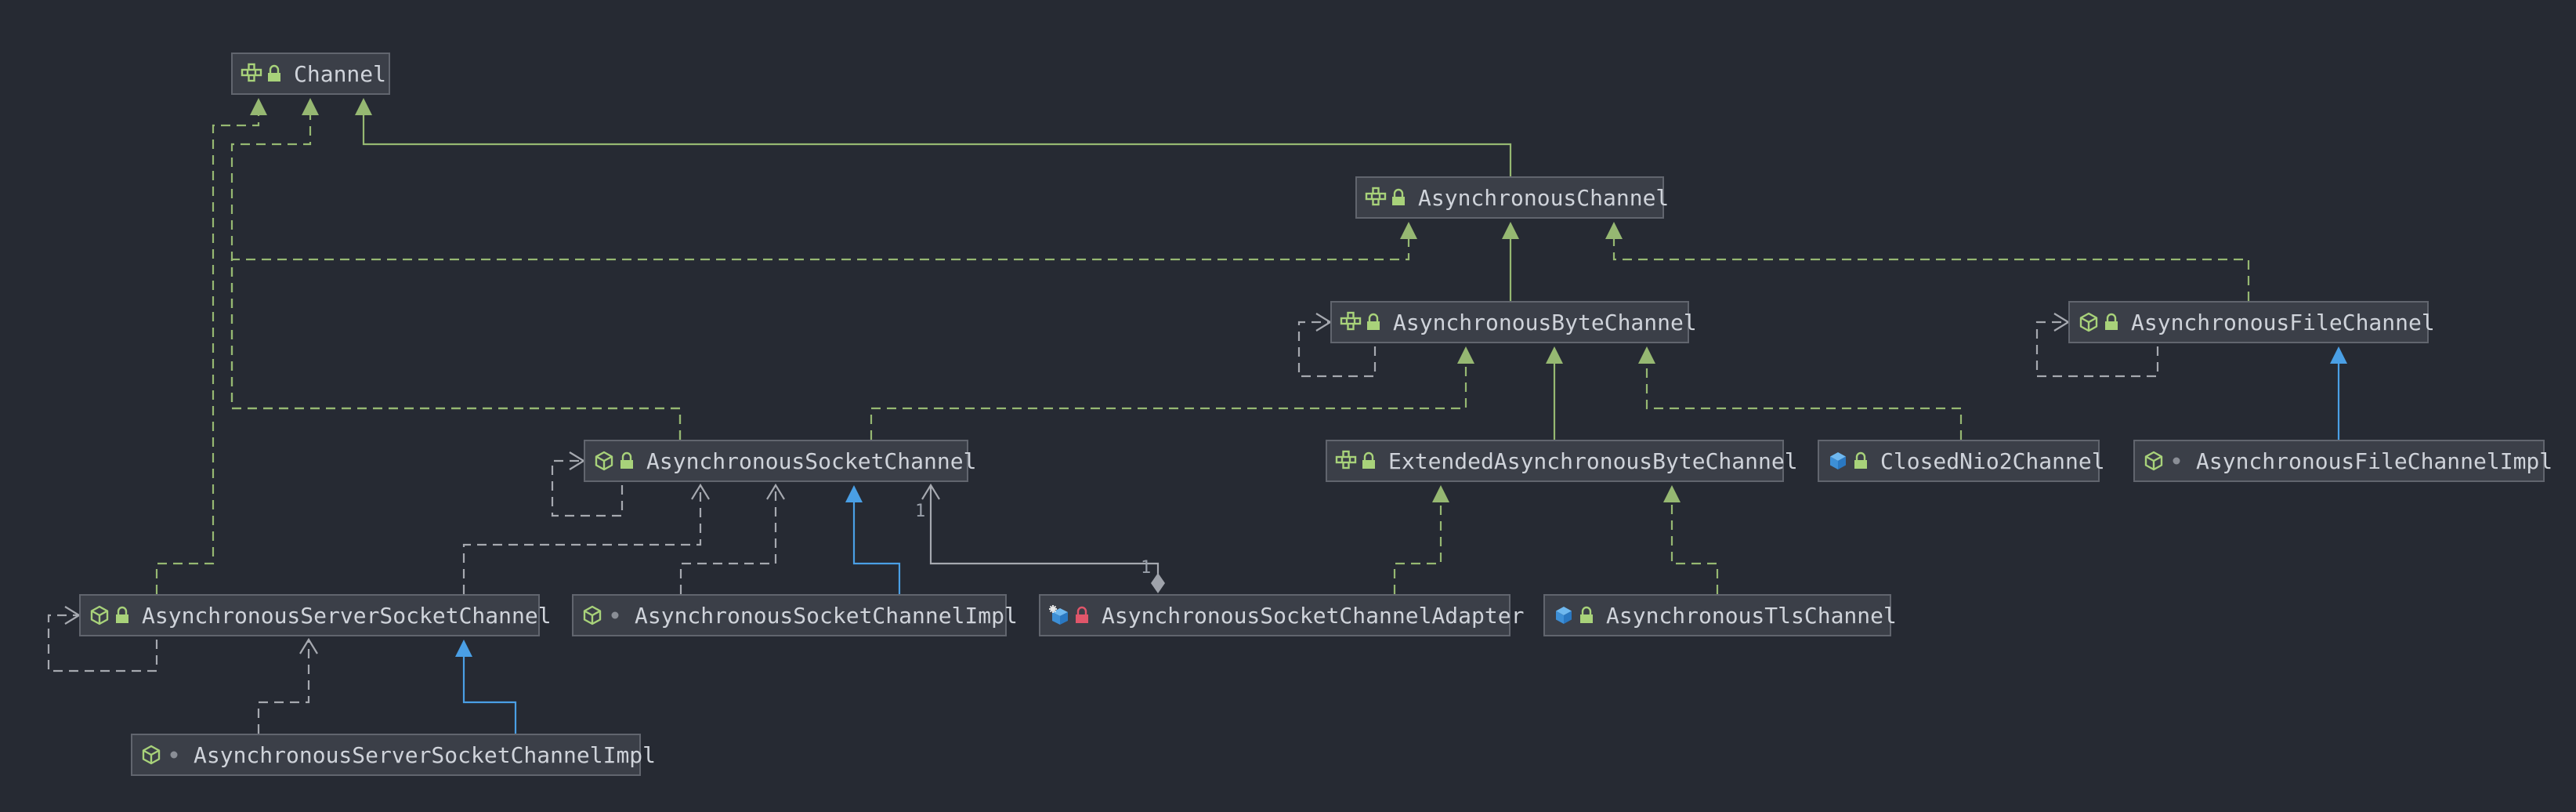 The image size is (2576, 812). Describe the element at coordinates (1993, 461) in the screenshot. I see `node-label: ClosedNio2Channel` at that location.